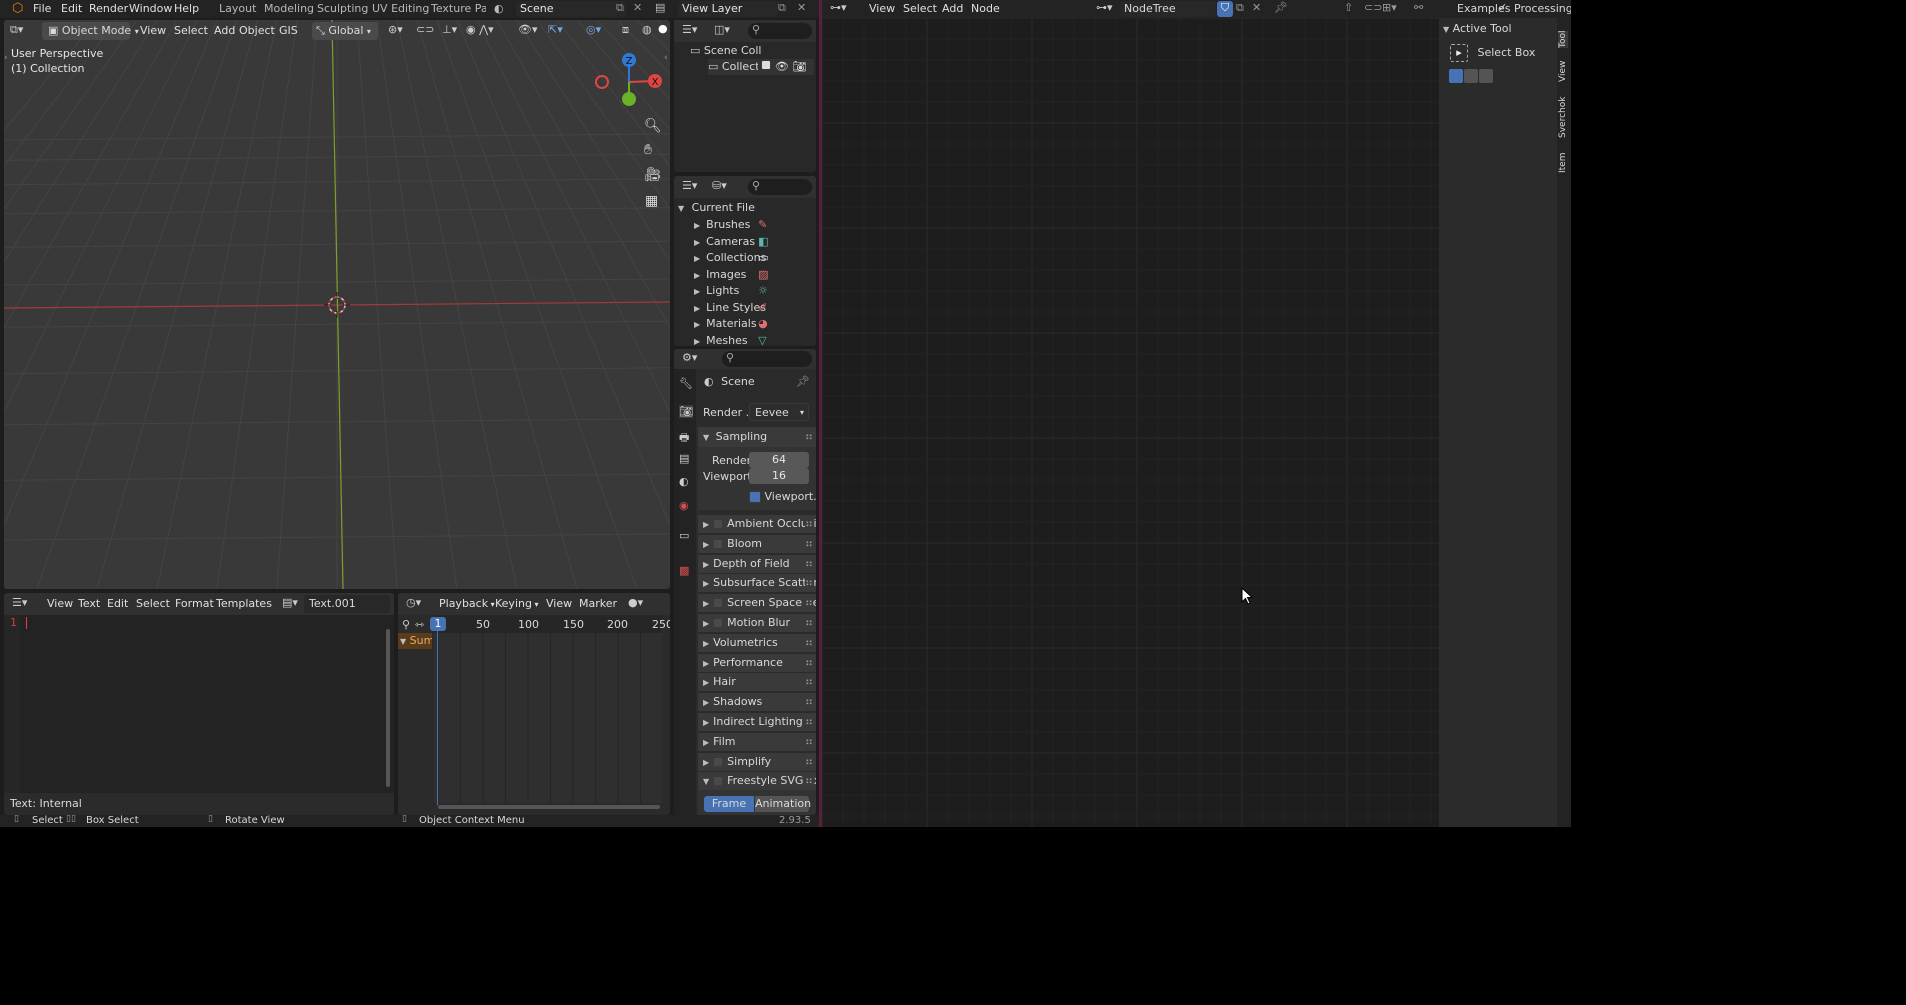  Describe the element at coordinates (620, 8) in the screenshot. I see `new-scene-icon: ⧉` at that location.